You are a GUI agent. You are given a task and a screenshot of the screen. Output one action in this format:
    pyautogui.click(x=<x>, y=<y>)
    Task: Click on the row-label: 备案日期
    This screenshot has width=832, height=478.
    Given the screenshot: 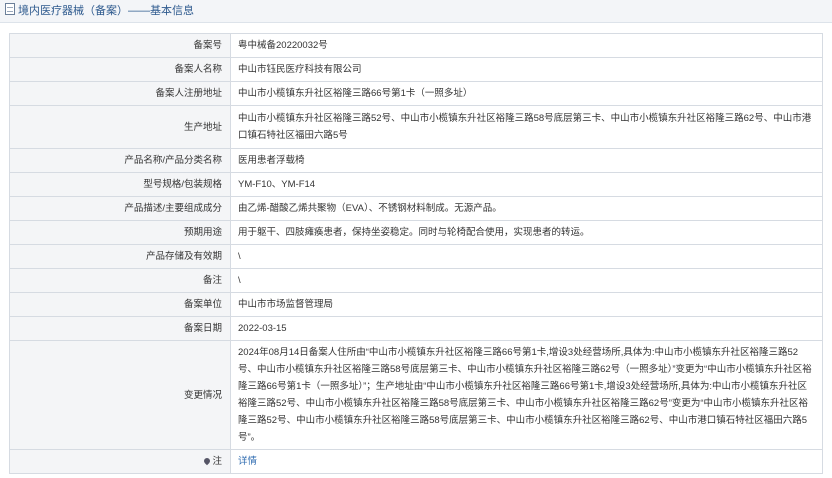 What is the action you would take?
    pyautogui.click(x=120, y=328)
    